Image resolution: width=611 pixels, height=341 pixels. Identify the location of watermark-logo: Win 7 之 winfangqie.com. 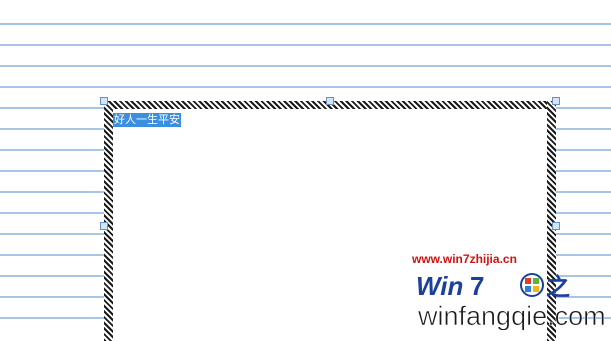
(511, 300).